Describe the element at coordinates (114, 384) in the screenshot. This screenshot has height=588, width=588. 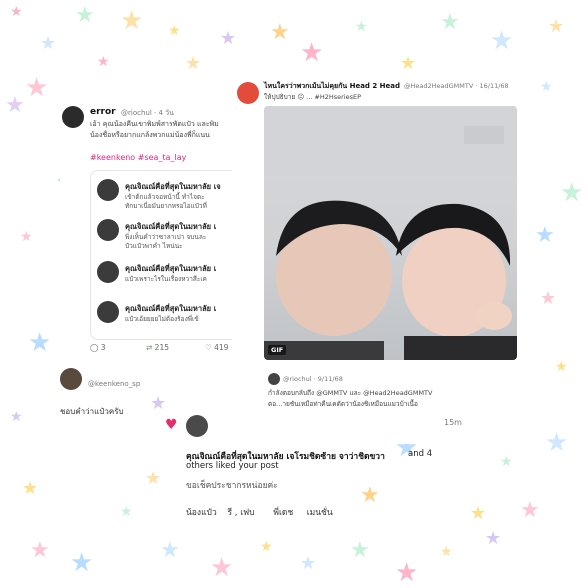
I see `mention-handle: @keenkeno_sp` at that location.